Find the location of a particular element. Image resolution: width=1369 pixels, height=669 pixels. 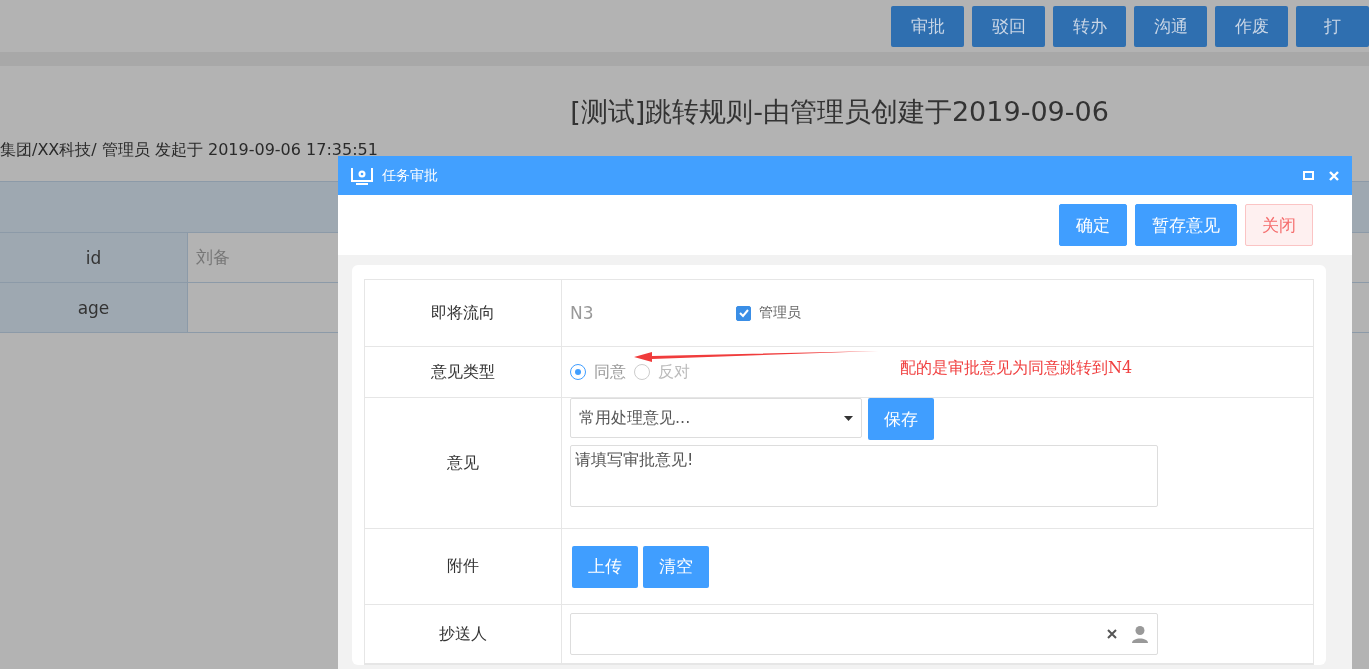

field-label: 意见类型 is located at coordinates (463, 372).